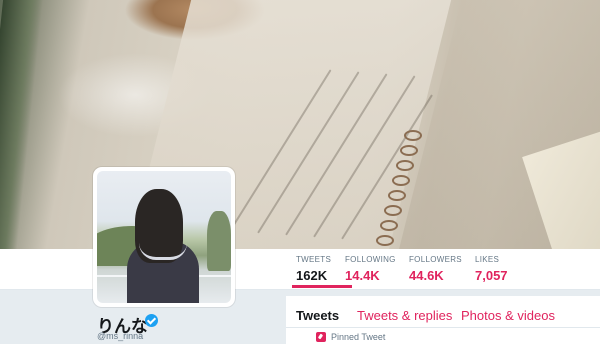 This screenshot has width=600, height=344. What do you see at coordinates (120, 336) in the screenshot?
I see `user-handle: @ms_rinna` at bounding box center [120, 336].